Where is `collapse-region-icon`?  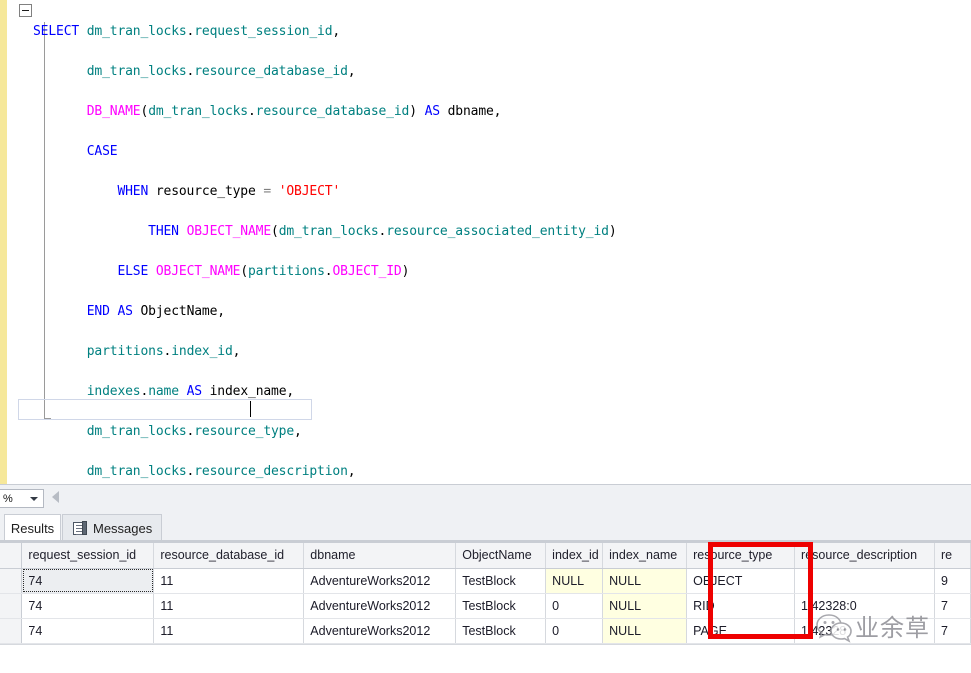
collapse-region-icon is located at coordinates (25, 10).